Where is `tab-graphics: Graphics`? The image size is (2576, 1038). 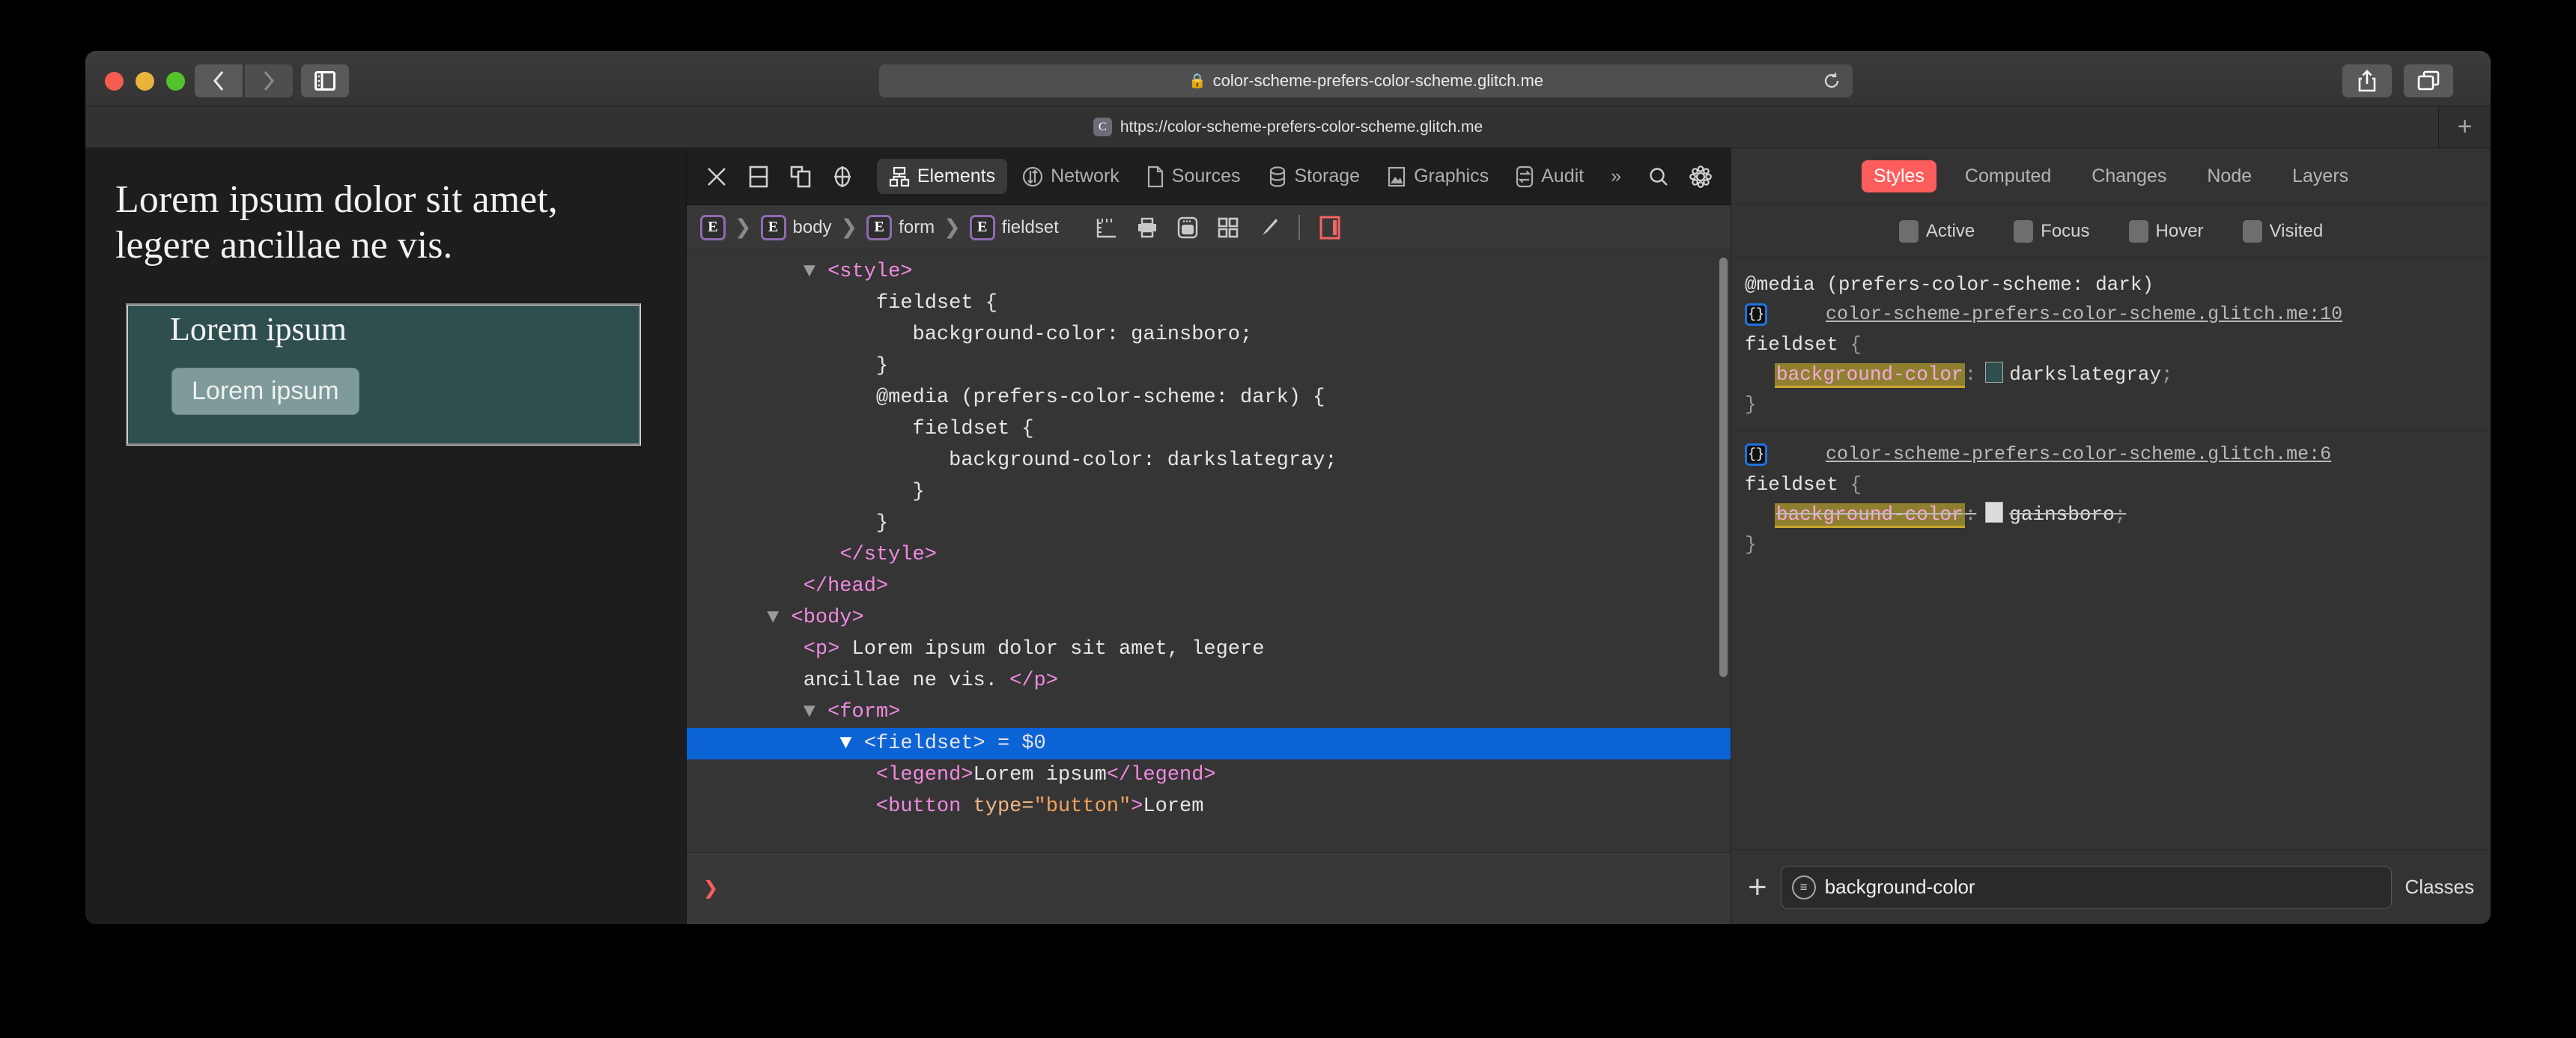 tab-graphics: Graphics is located at coordinates (1438, 177).